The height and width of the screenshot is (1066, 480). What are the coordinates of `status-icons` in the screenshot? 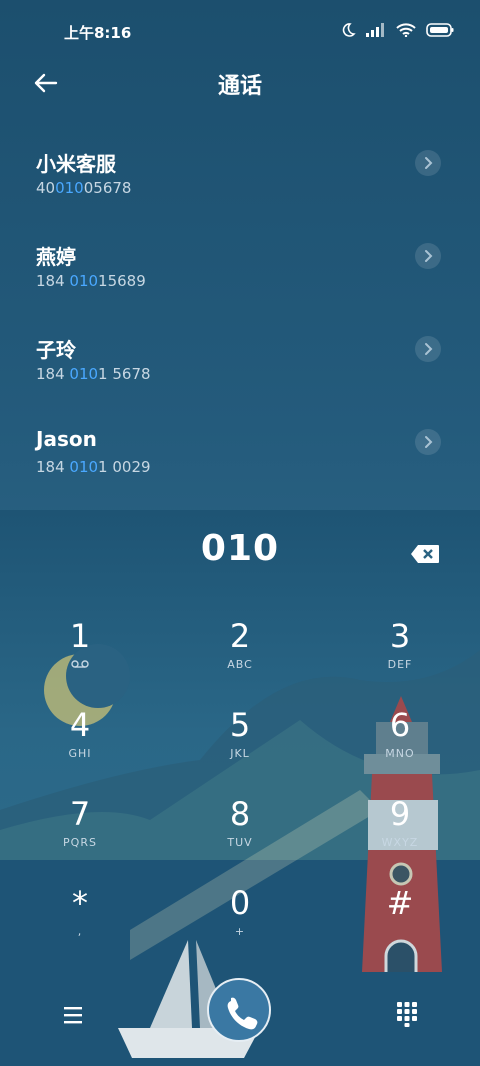 It's located at (397, 30).